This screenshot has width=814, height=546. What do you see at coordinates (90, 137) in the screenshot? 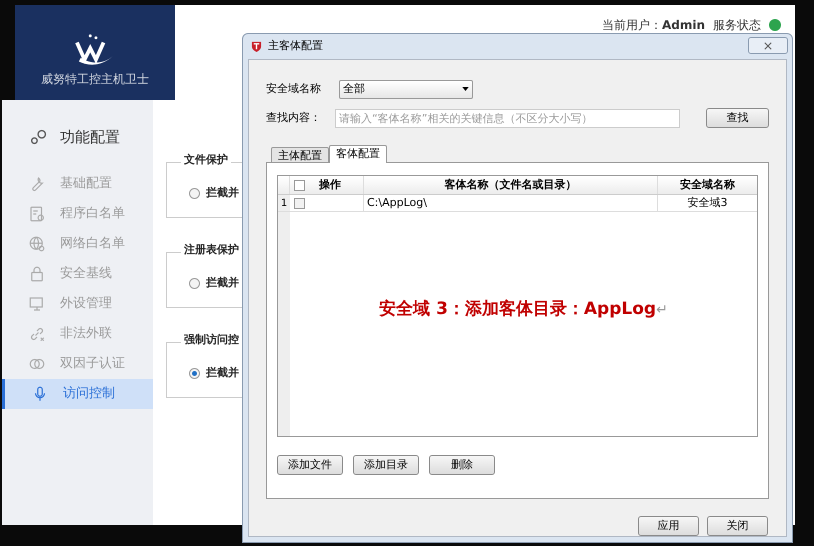
I see `panel-title: 功能配置` at bounding box center [90, 137].